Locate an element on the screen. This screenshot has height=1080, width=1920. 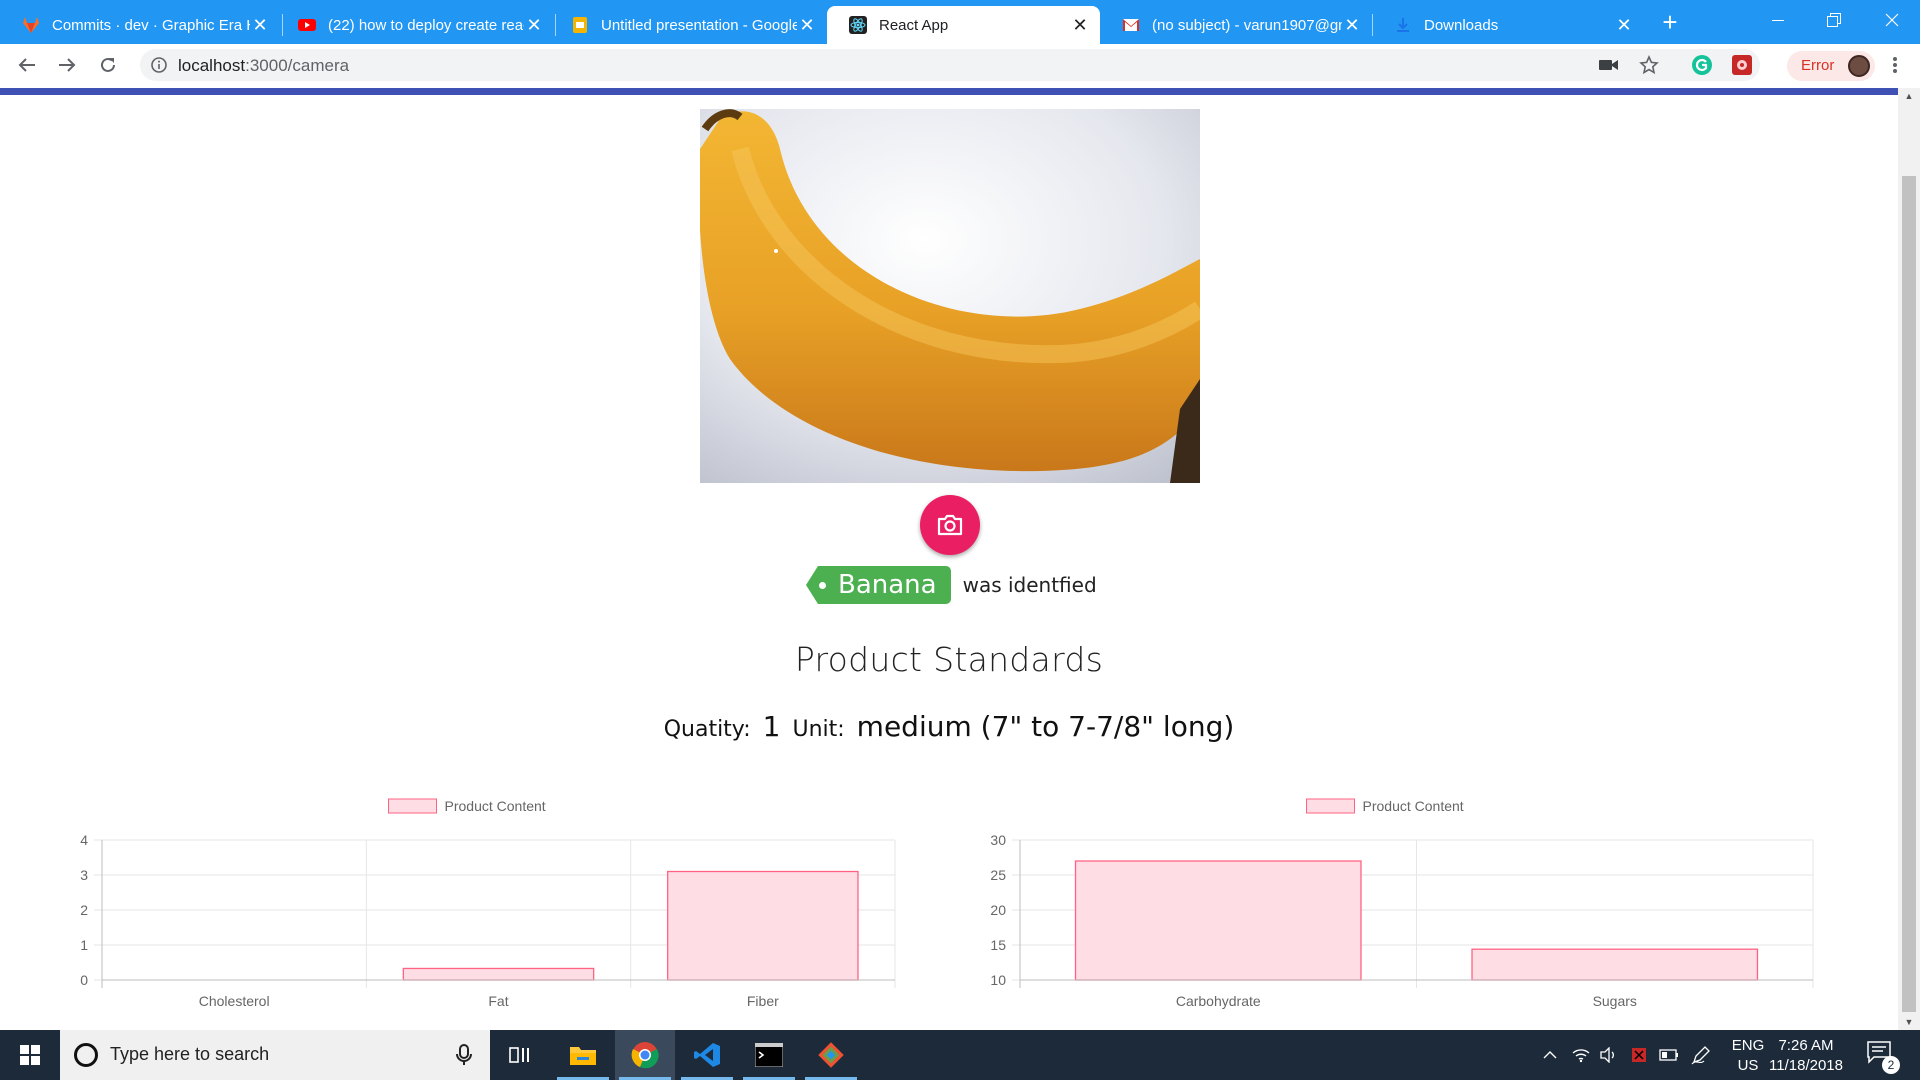
git-icon is located at coordinates (831, 1055).